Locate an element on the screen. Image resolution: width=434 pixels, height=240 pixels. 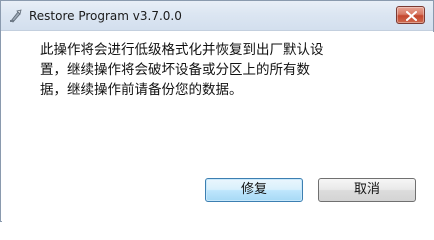
close-icon is located at coordinates (411, 16).